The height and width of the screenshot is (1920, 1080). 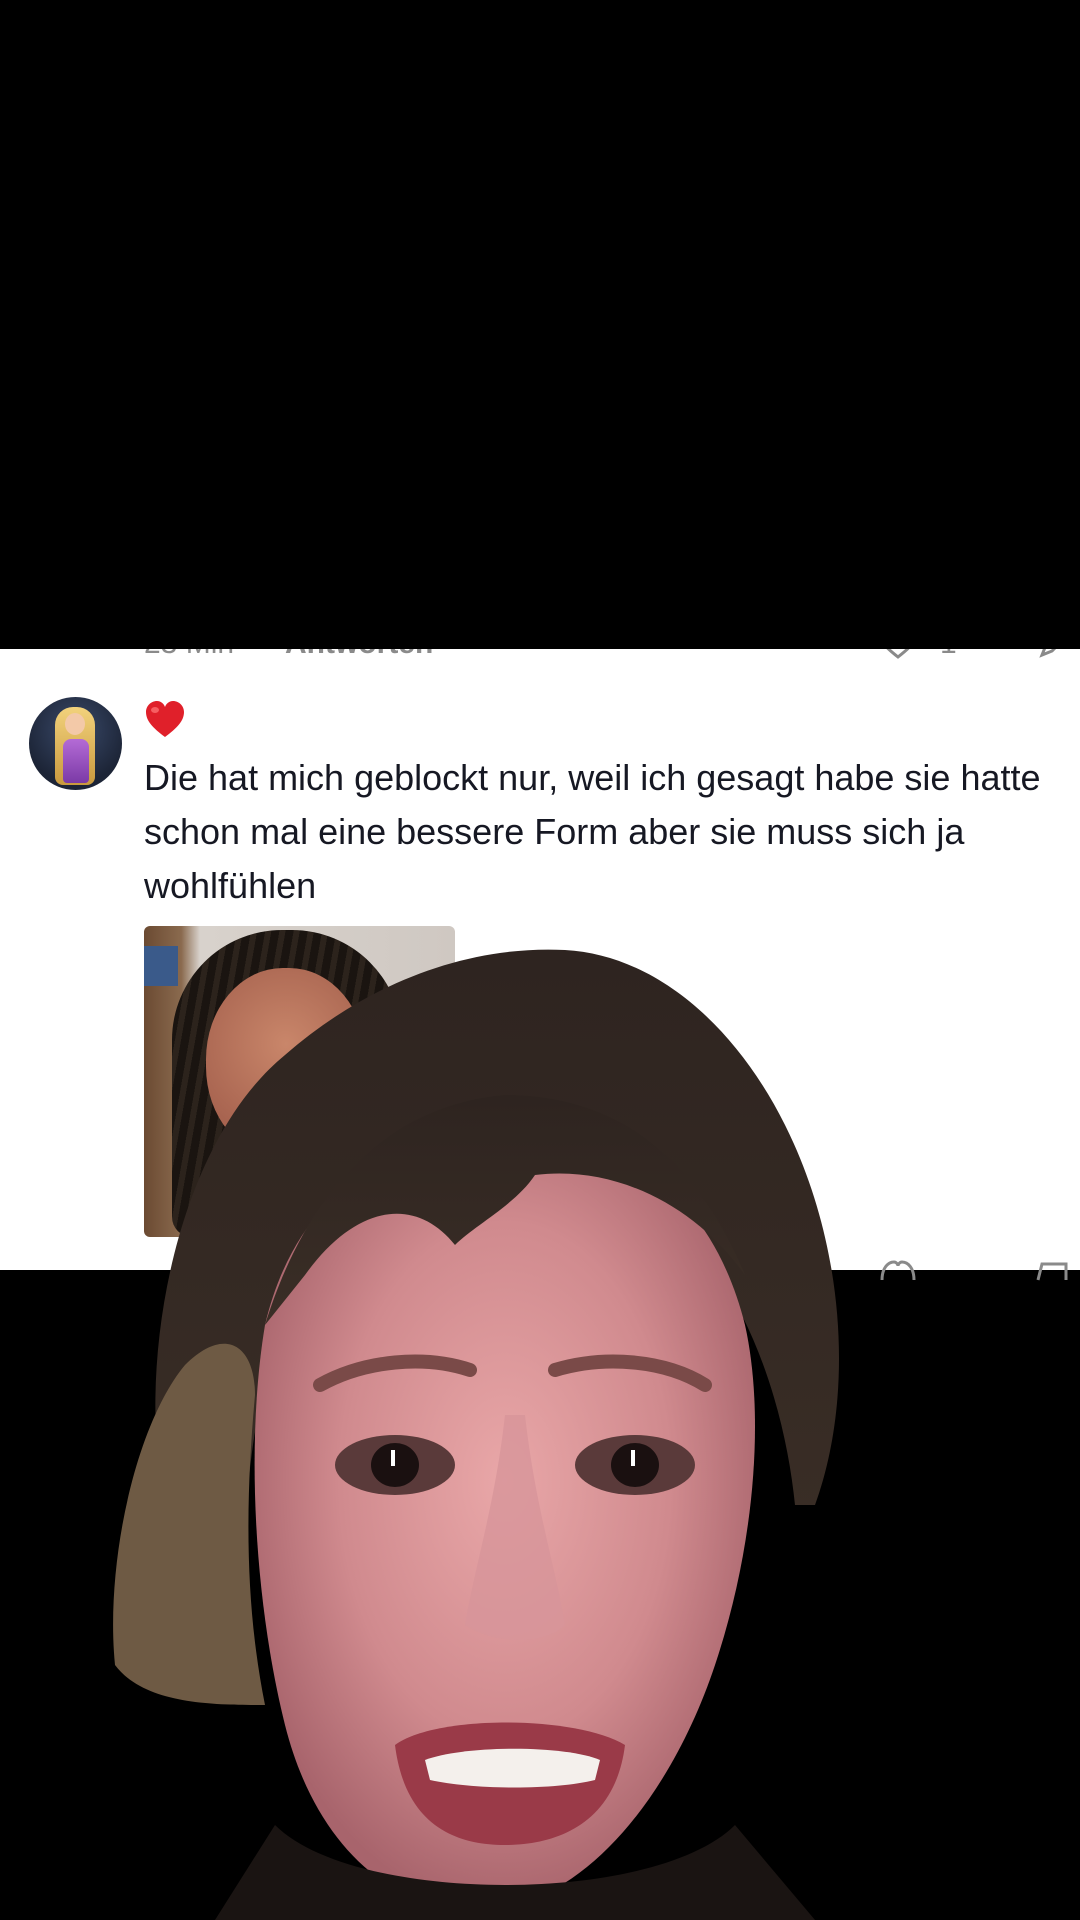 What do you see at coordinates (189, 655) in the screenshot?
I see `previous-comment-time: 23 Min` at bounding box center [189, 655].